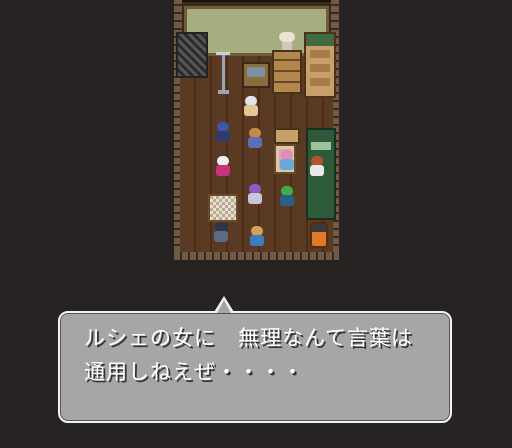 Image resolution: width=512 pixels, height=448 pixels. Describe the element at coordinates (287, 197) in the screenshot. I see `character-green-hair` at that location.